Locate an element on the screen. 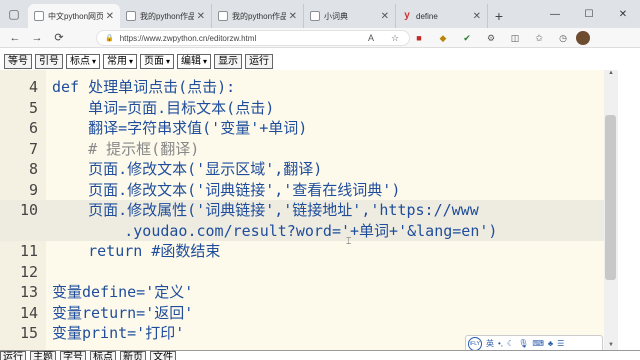  extensions-icon: ⚙ is located at coordinates (491, 38).